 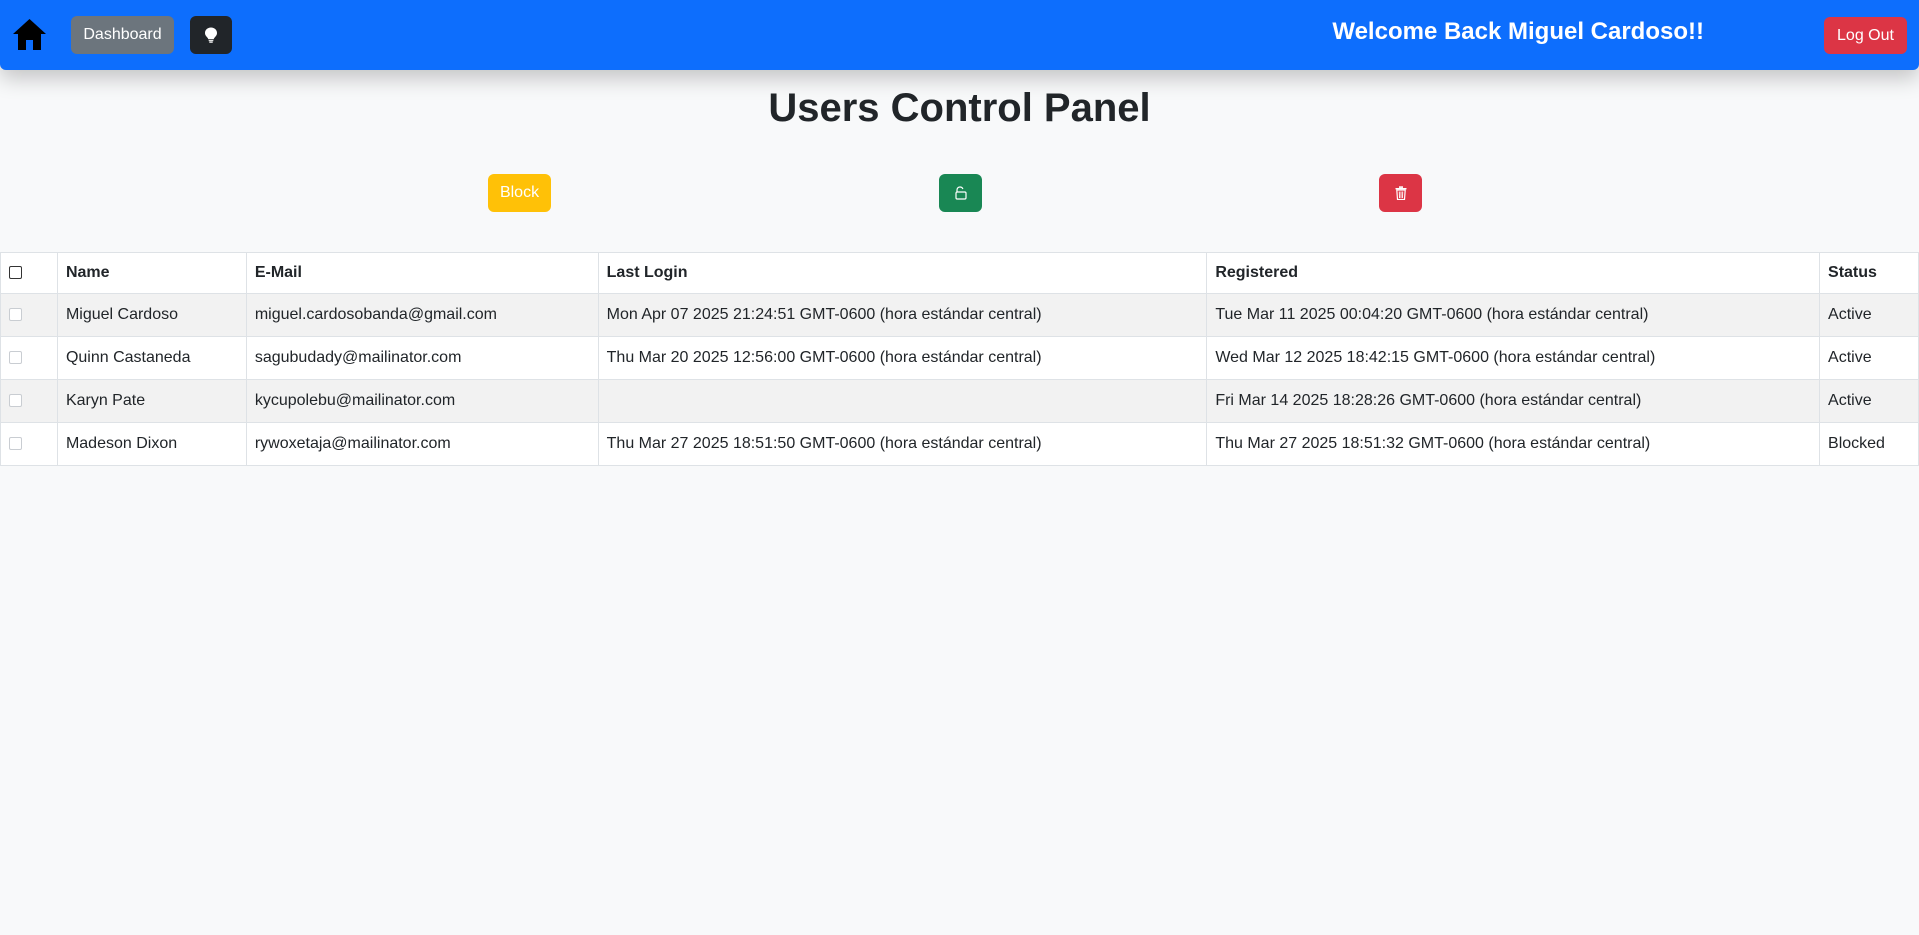 I want to click on lightbulb-icon, so click(x=211, y=35).